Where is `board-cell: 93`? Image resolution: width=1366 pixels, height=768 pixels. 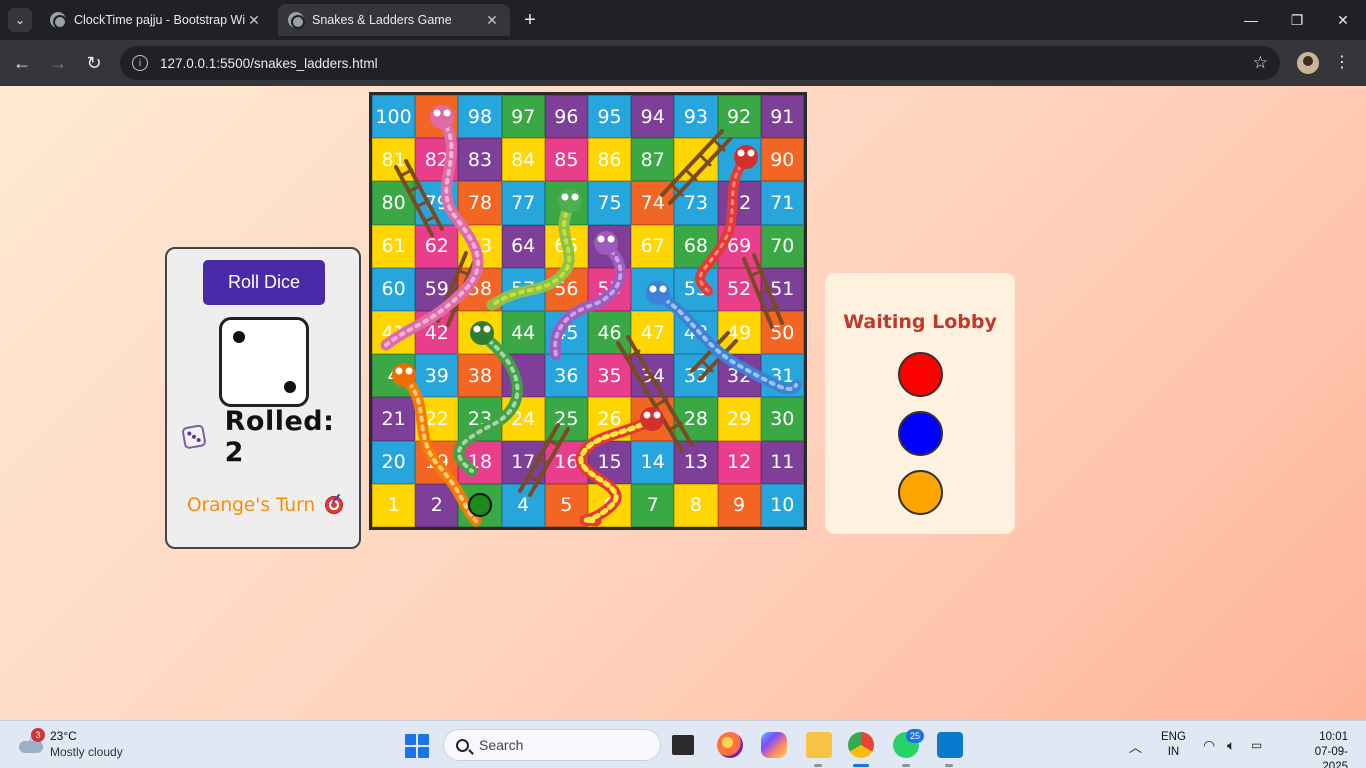 board-cell: 93 is located at coordinates (696, 117).